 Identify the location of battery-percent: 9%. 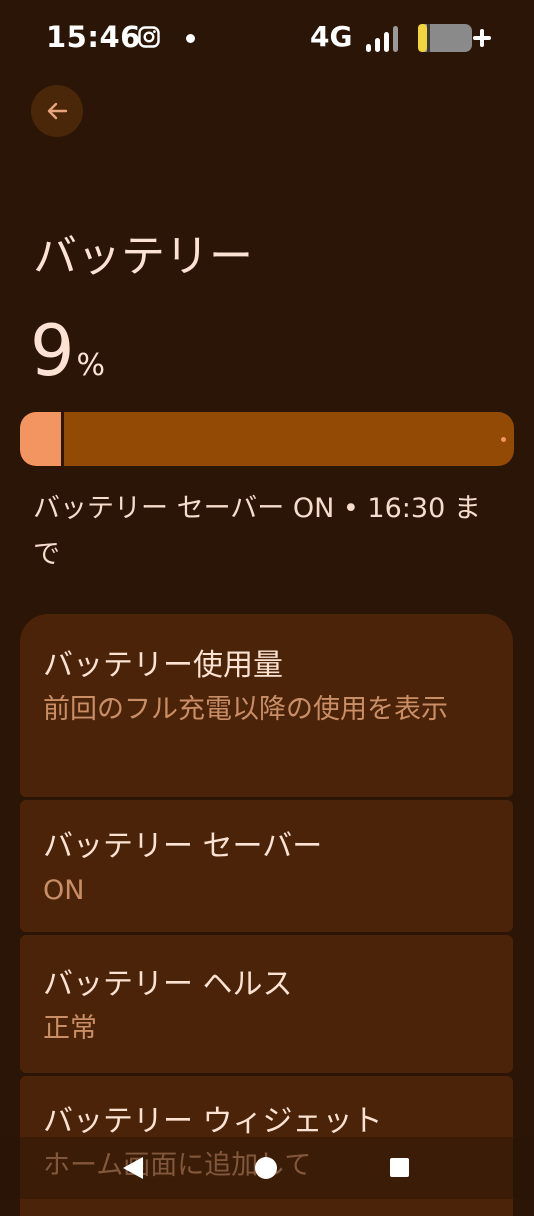
(67, 351).